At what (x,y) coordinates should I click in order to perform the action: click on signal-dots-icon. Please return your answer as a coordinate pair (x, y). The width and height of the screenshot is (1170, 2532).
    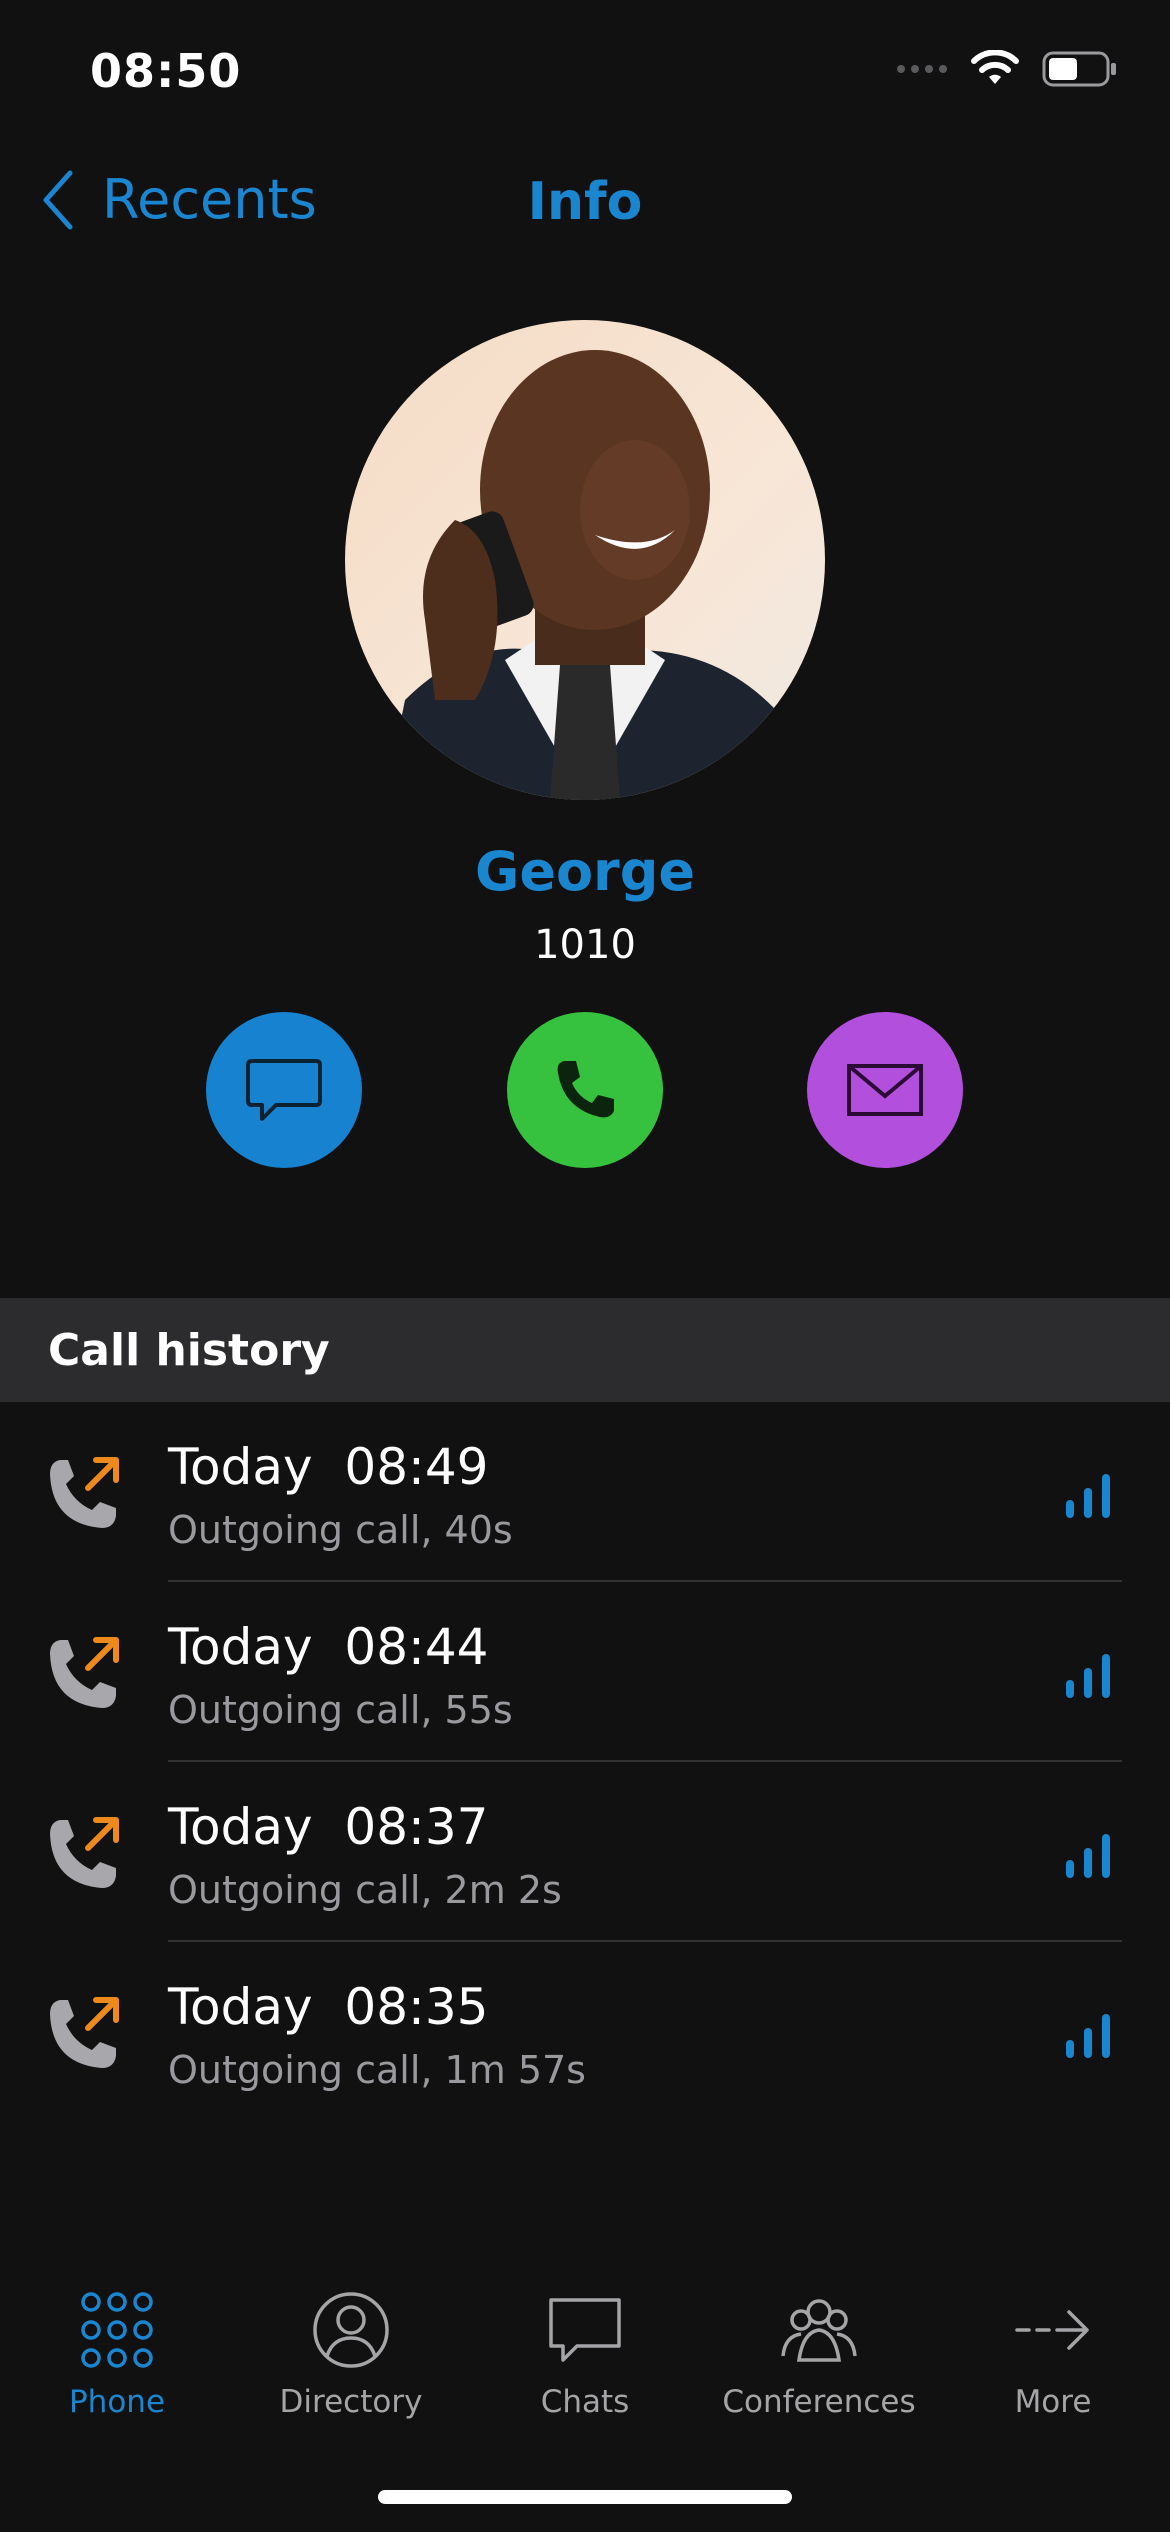
    Looking at the image, I should click on (922, 69).